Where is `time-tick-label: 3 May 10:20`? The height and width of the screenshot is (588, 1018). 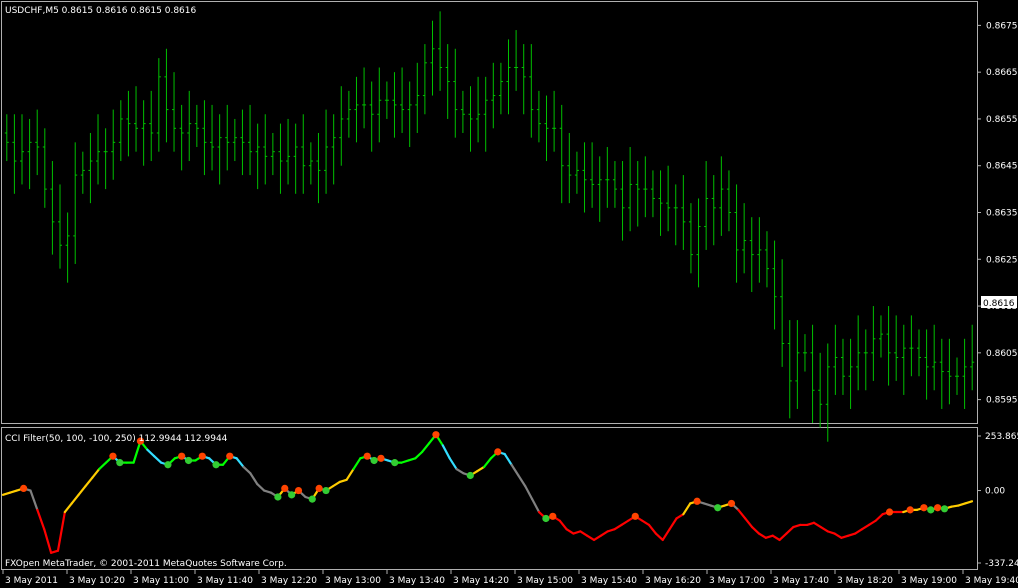
time-tick-label: 3 May 10:20 is located at coordinates (97, 581).